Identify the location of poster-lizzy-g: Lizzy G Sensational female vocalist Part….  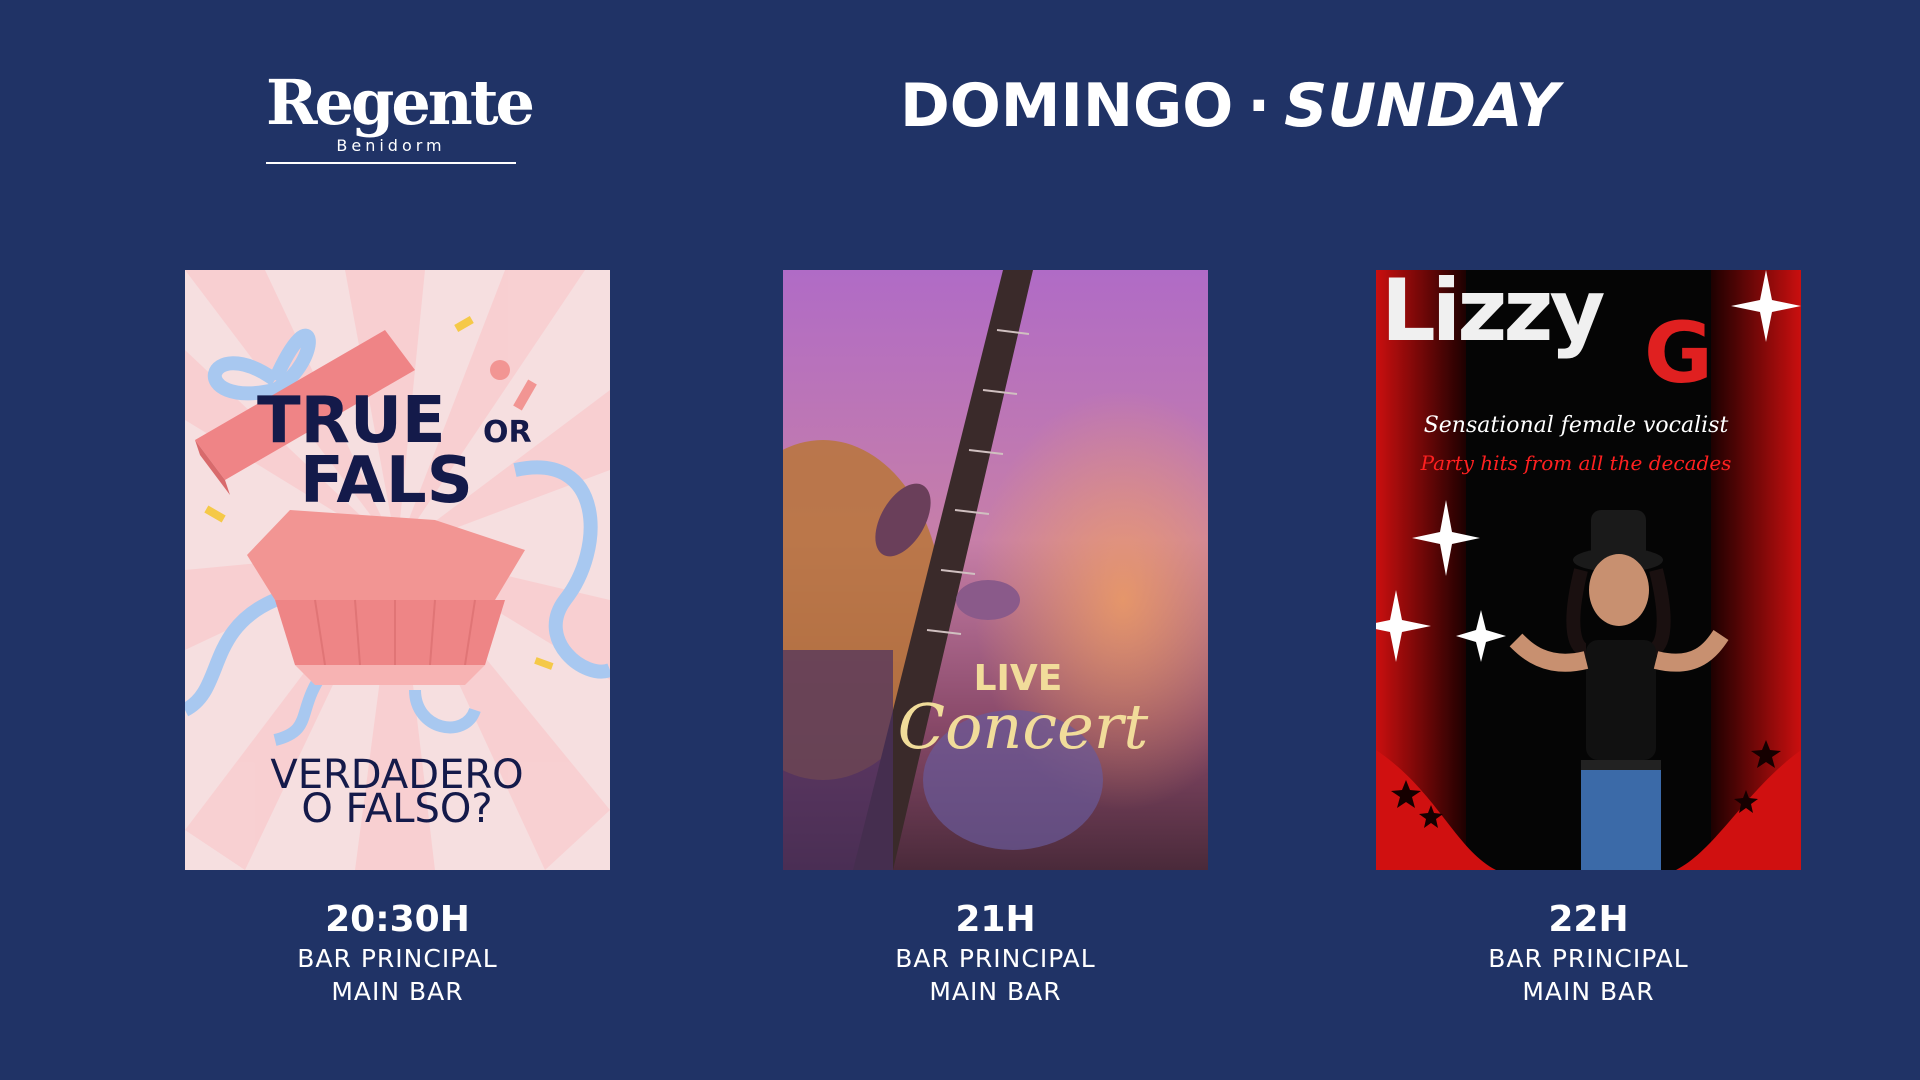
(1588, 570).